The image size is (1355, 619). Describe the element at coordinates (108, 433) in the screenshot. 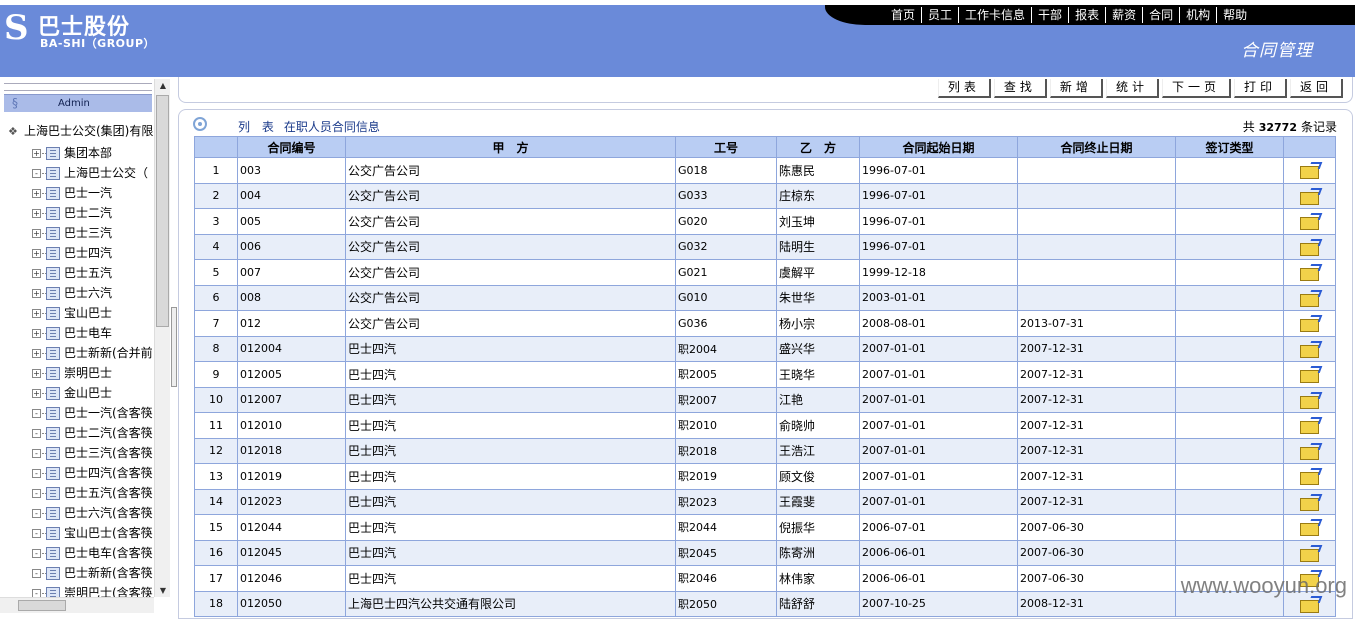

I see `tree-node-label: 巴士二汽(含客筷` at that location.